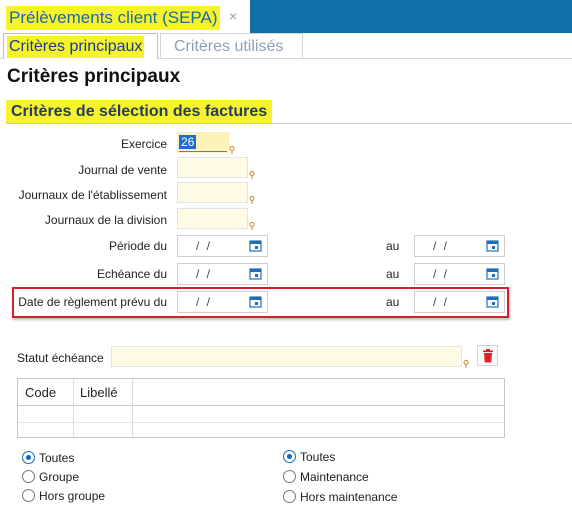 The width and height of the screenshot is (572, 524). I want to click on reglement-au-label: au, so click(393, 302).